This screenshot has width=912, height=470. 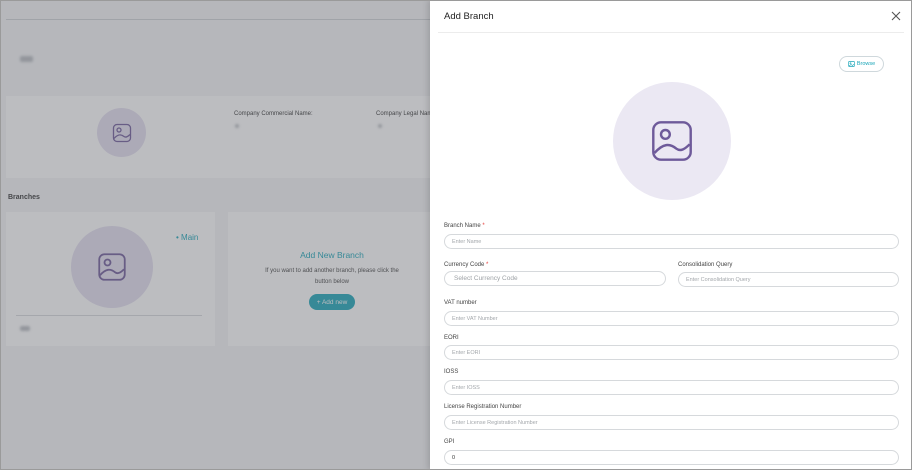 I want to click on close-icon, so click(x=896, y=16).